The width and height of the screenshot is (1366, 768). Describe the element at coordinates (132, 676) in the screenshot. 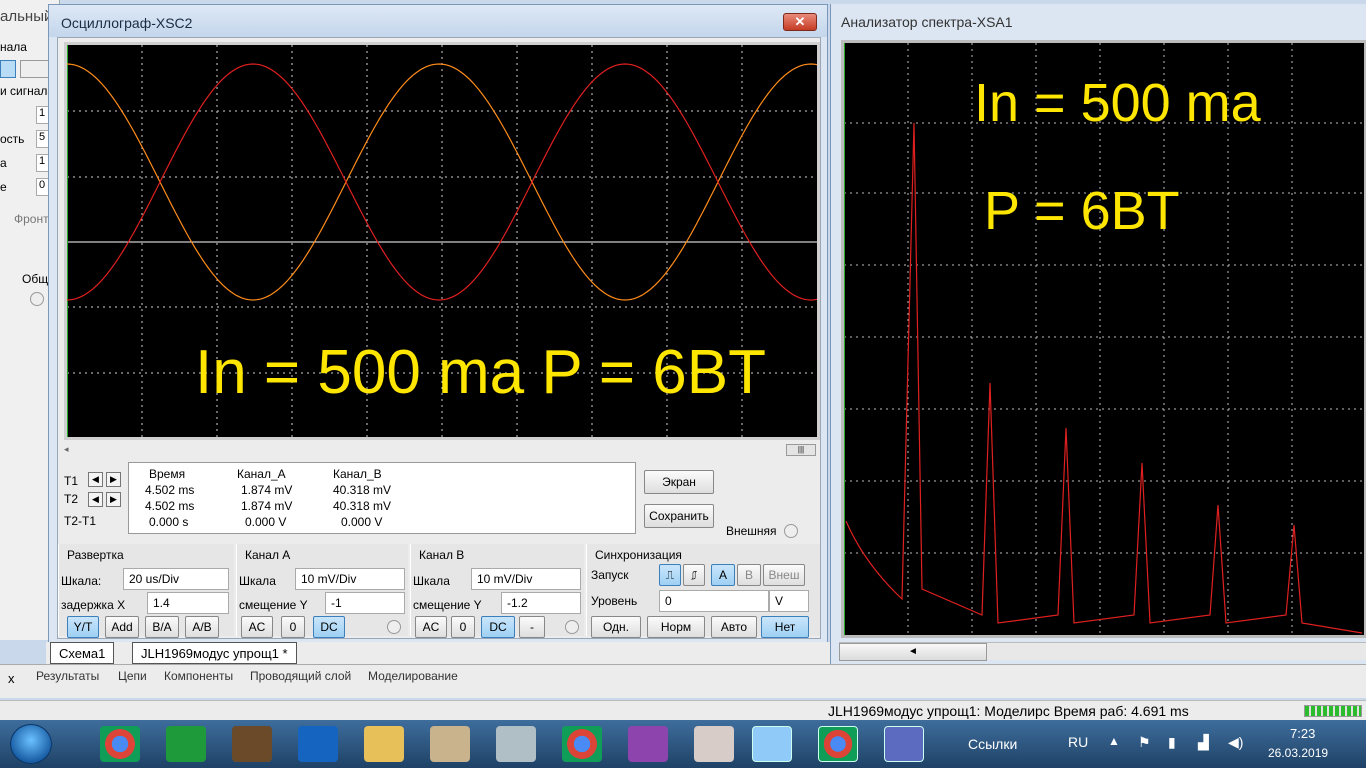

I see `tab-nets: Цепи` at that location.